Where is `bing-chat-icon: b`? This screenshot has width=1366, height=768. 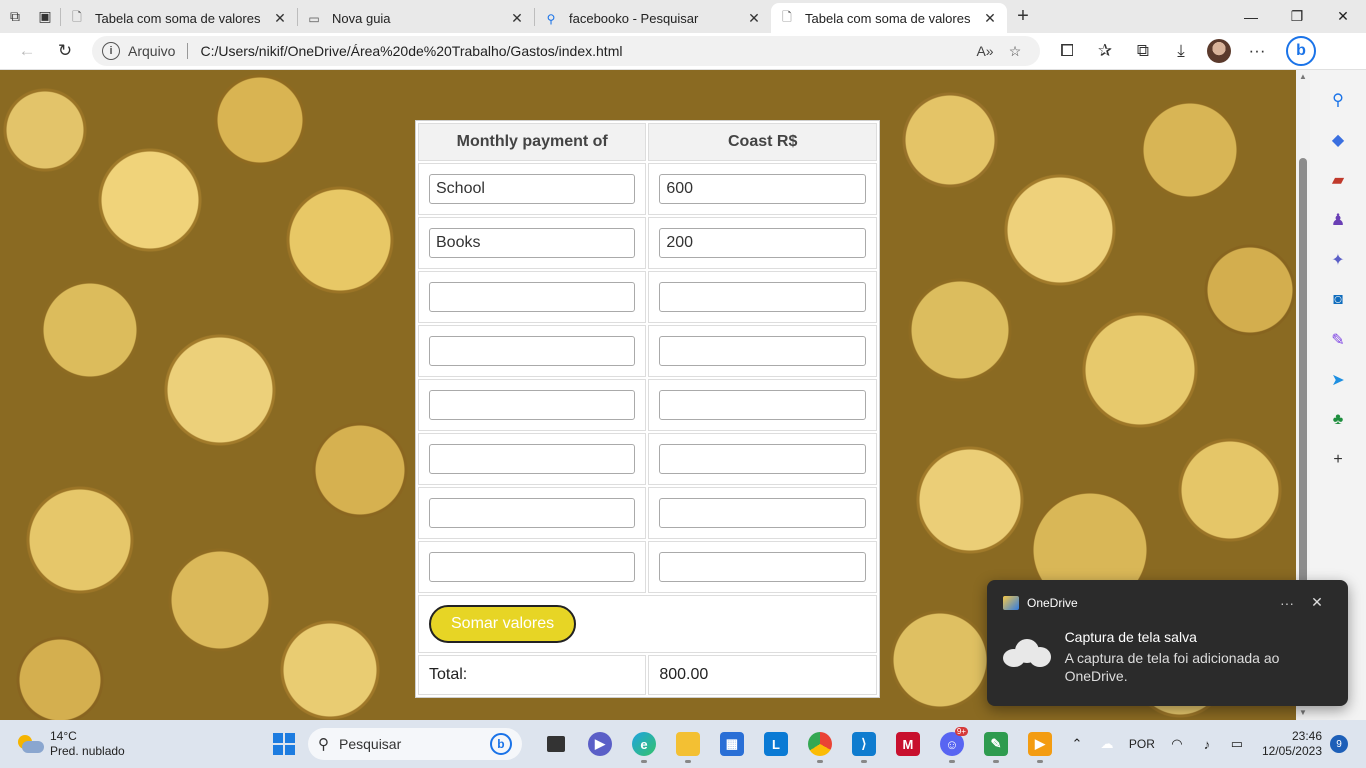 bing-chat-icon: b is located at coordinates (1301, 51).